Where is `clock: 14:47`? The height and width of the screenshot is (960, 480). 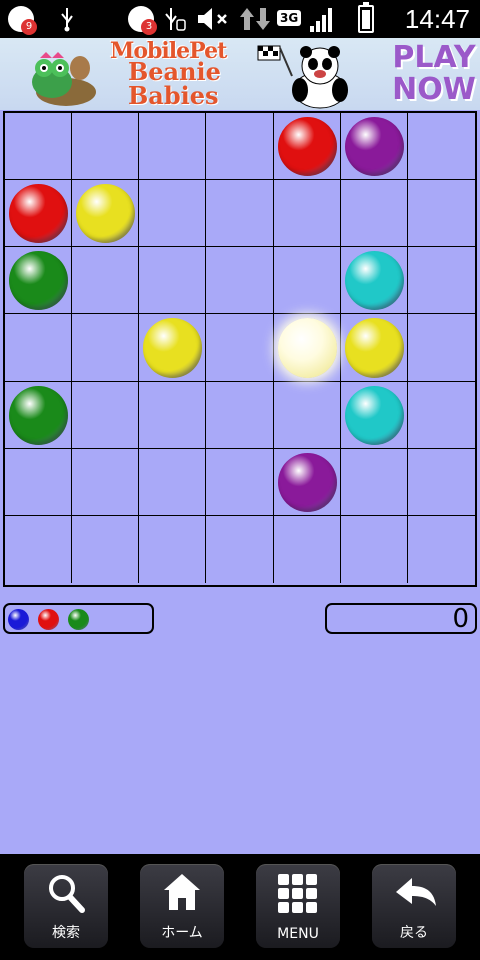 clock: 14:47 is located at coordinates (437, 19).